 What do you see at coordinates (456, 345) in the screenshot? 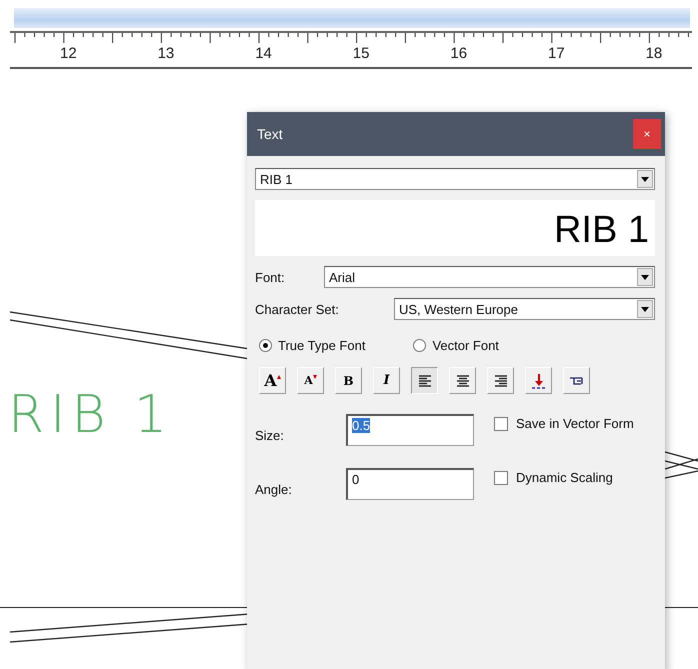
I see `font-type-radio: Vector Font` at bounding box center [456, 345].